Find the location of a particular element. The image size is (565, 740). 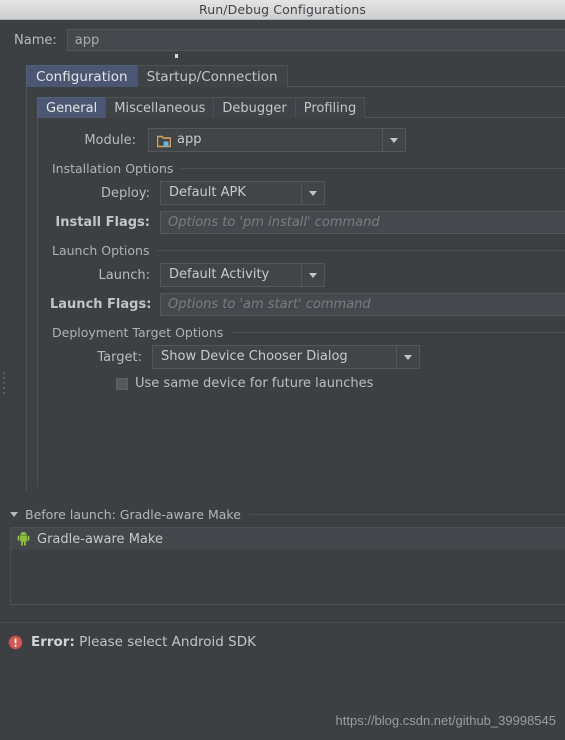

module-combobox-value-wrap: app is located at coordinates (265, 140).